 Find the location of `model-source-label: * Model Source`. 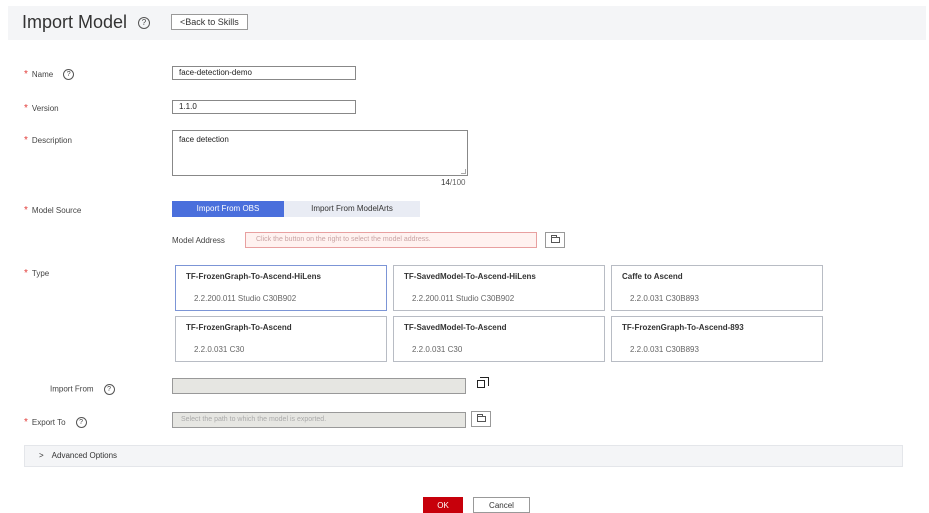

model-source-label: * Model Source is located at coordinates (53, 210).